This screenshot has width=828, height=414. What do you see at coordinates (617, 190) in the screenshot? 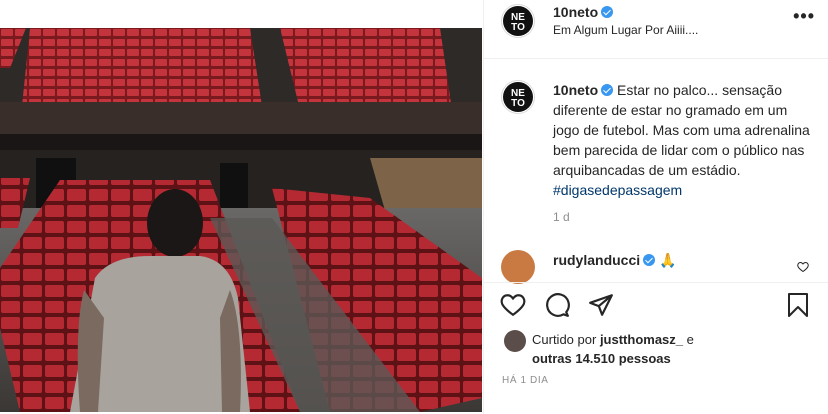
I see `caption-hashtag: #digasedepassagem` at bounding box center [617, 190].